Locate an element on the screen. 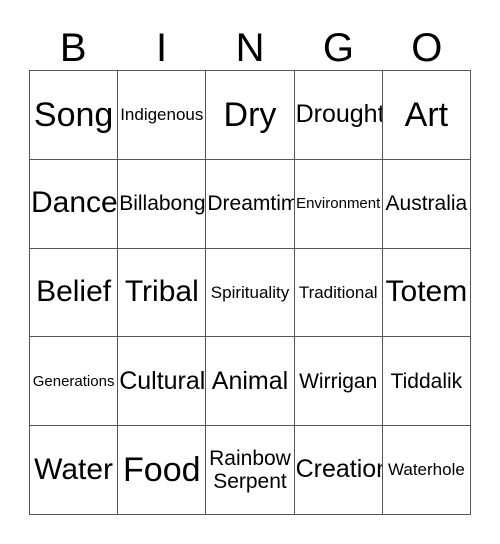 The height and width of the screenshot is (544, 500). bingo-cell-label: Traditional is located at coordinates (338, 292).